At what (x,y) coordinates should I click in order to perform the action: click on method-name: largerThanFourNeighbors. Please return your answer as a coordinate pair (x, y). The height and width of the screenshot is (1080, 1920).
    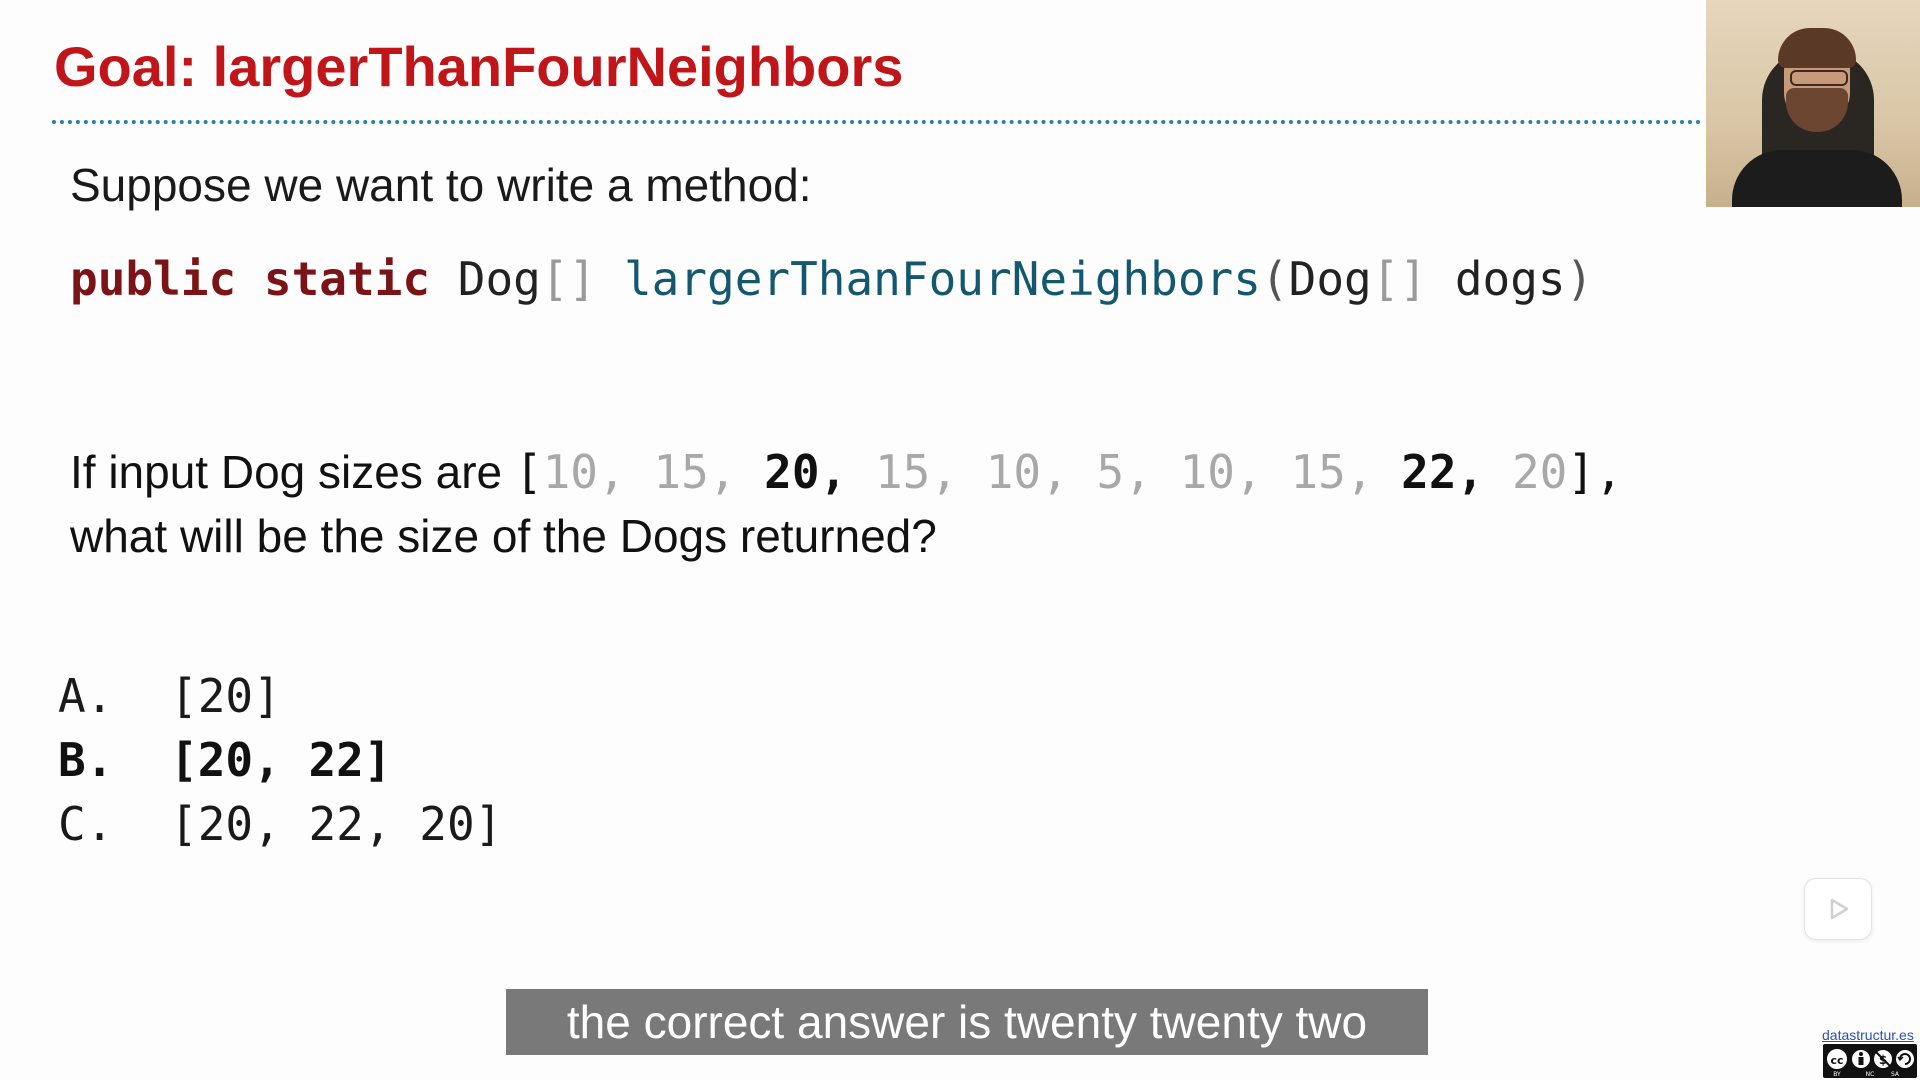
    Looking at the image, I should click on (942, 279).